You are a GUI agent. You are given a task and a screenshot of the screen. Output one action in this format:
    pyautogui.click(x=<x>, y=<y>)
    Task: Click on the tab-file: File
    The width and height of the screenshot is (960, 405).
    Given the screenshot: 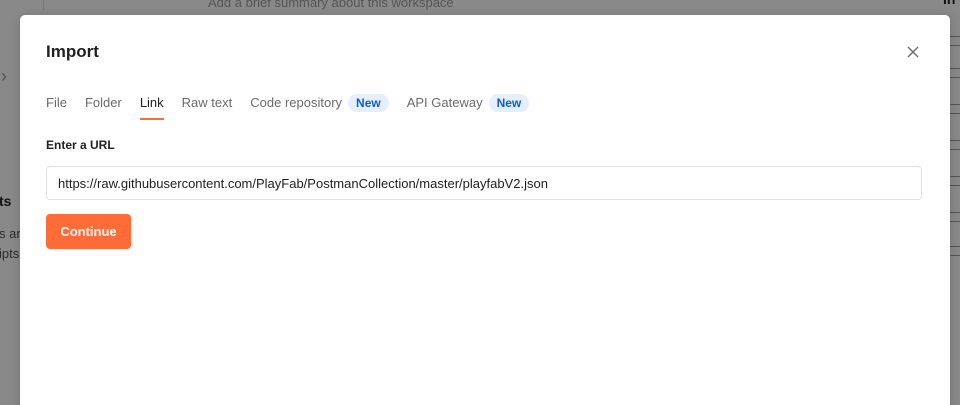 What is the action you would take?
    pyautogui.click(x=56, y=107)
    